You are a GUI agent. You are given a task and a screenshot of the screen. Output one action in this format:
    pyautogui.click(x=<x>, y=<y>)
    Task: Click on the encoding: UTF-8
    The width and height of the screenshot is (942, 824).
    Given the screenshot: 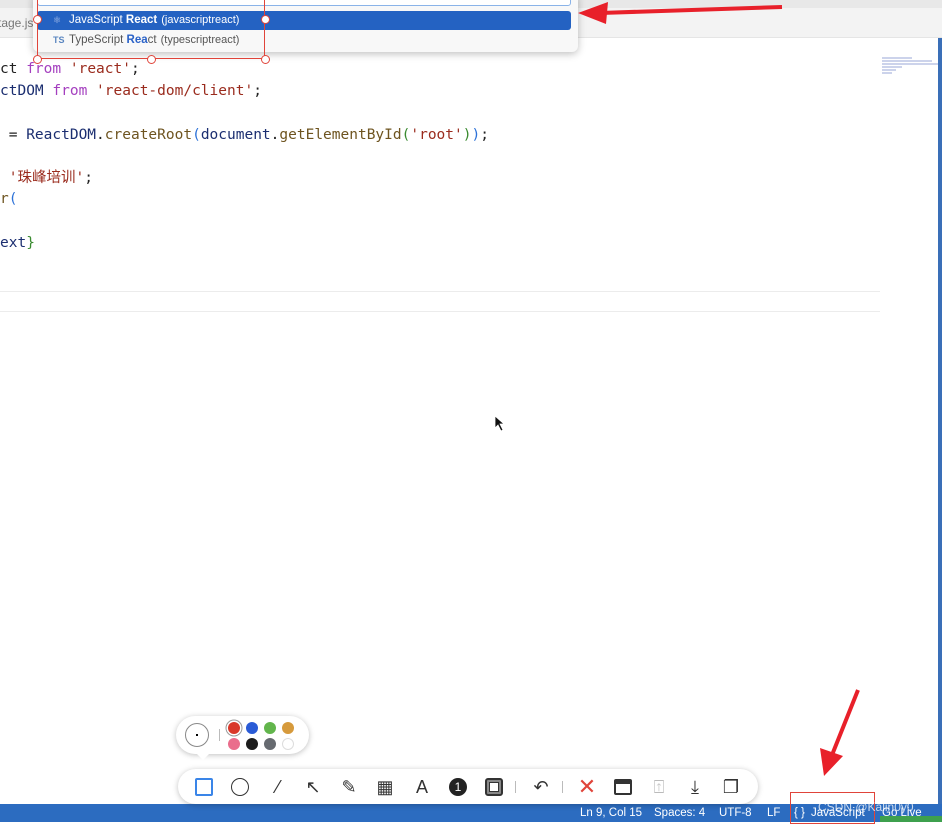 What is the action you would take?
    pyautogui.click(x=735, y=813)
    